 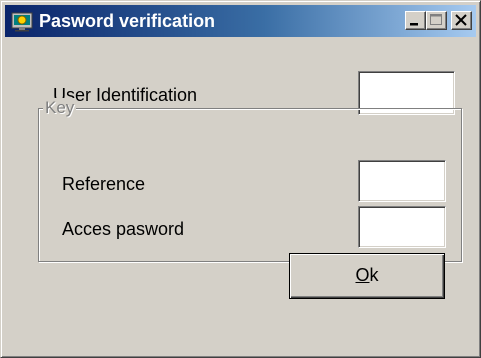 What do you see at coordinates (436, 20) in the screenshot?
I see `maximize-button` at bounding box center [436, 20].